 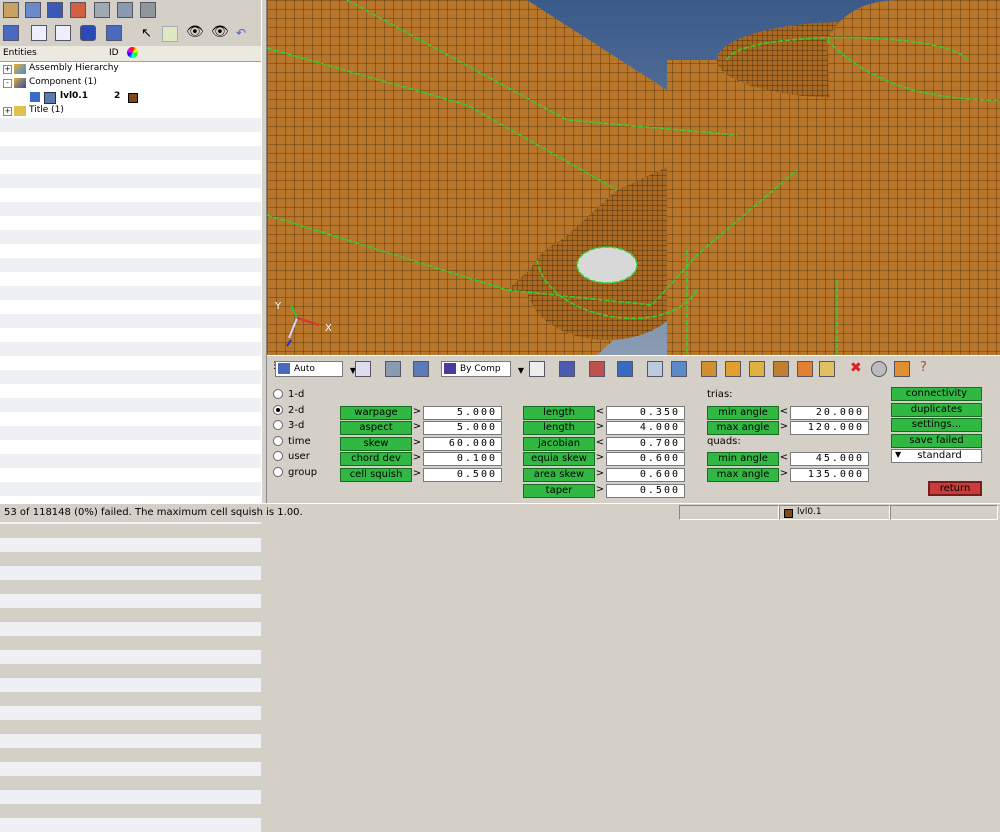 I want to click on action-savefailed-button: save failed, so click(x=936, y=440).